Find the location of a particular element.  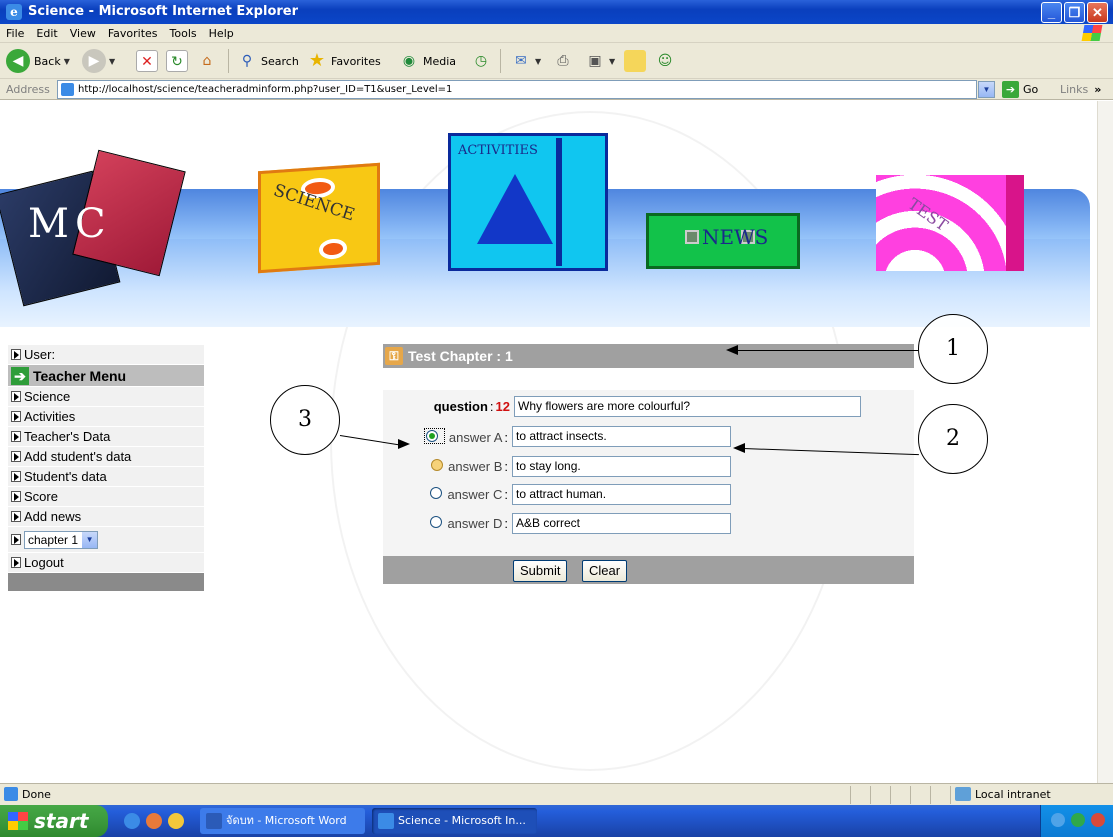

status-bar: Done Local intranet is located at coordinates (556, 794).